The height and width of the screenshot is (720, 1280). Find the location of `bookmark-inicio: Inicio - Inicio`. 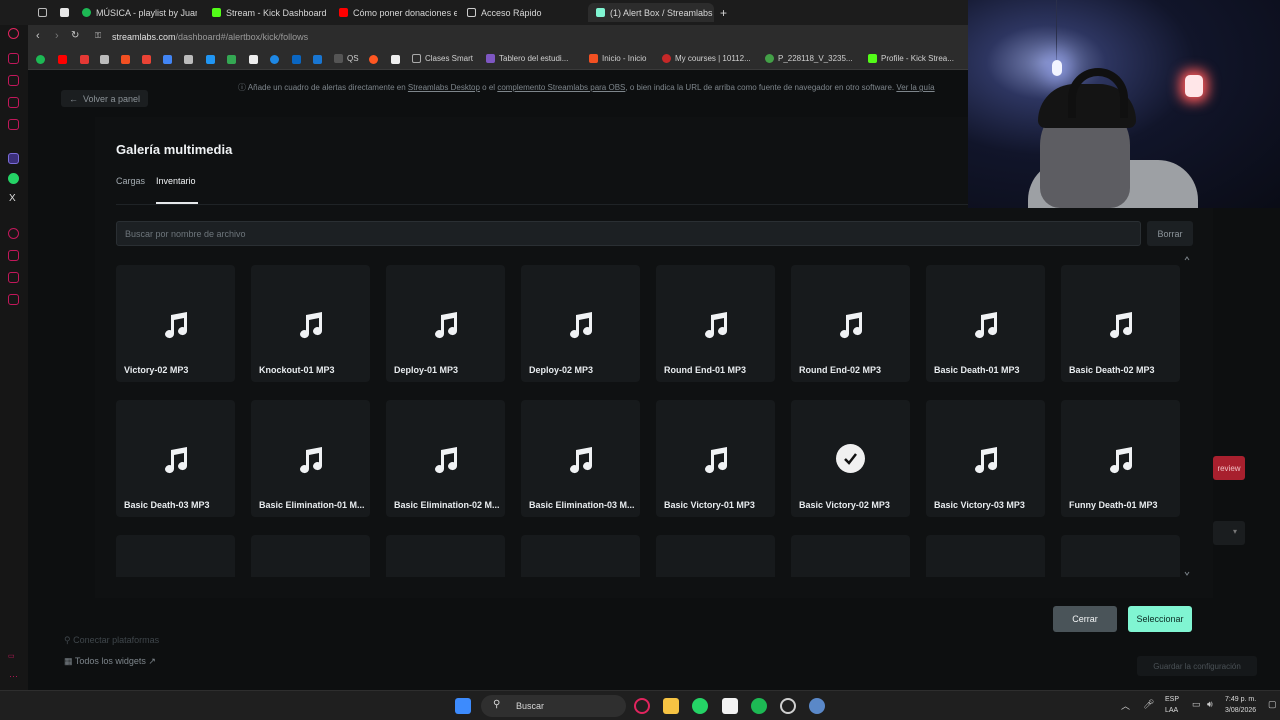

bookmark-inicio: Inicio - Inicio is located at coordinates (617, 58).